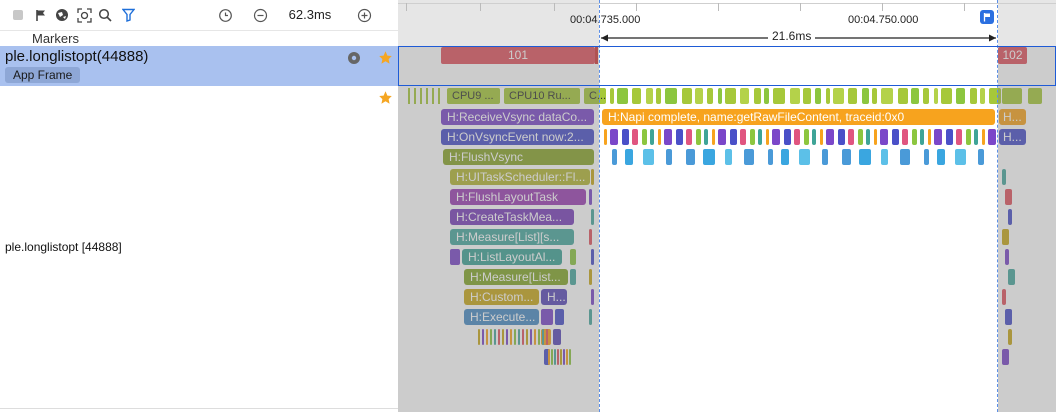 The height and width of the screenshot is (412, 1056). Describe the element at coordinates (386, 58) in the screenshot. I see `star-icon` at that location.